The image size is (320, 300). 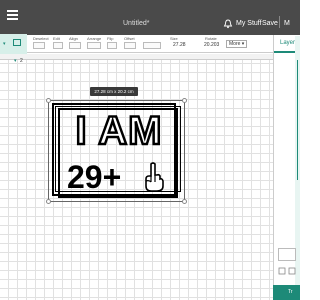 What do you see at coordinates (129, 38) in the screenshot?
I see `toolbar-label-offset: Offset` at bounding box center [129, 38].